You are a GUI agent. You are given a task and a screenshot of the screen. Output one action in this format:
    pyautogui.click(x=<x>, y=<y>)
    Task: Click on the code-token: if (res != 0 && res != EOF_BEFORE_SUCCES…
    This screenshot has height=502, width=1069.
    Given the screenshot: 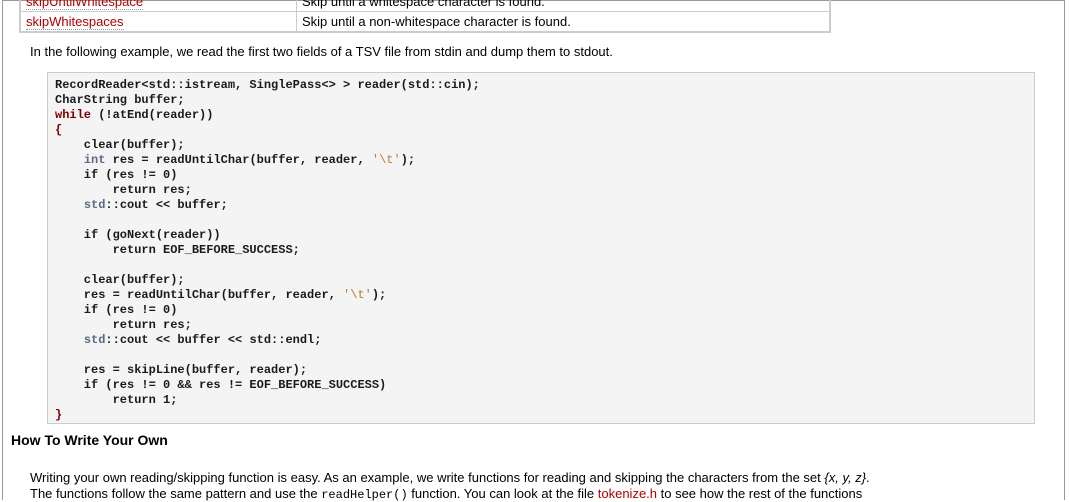 What is the action you would take?
    pyautogui.click(x=221, y=385)
    